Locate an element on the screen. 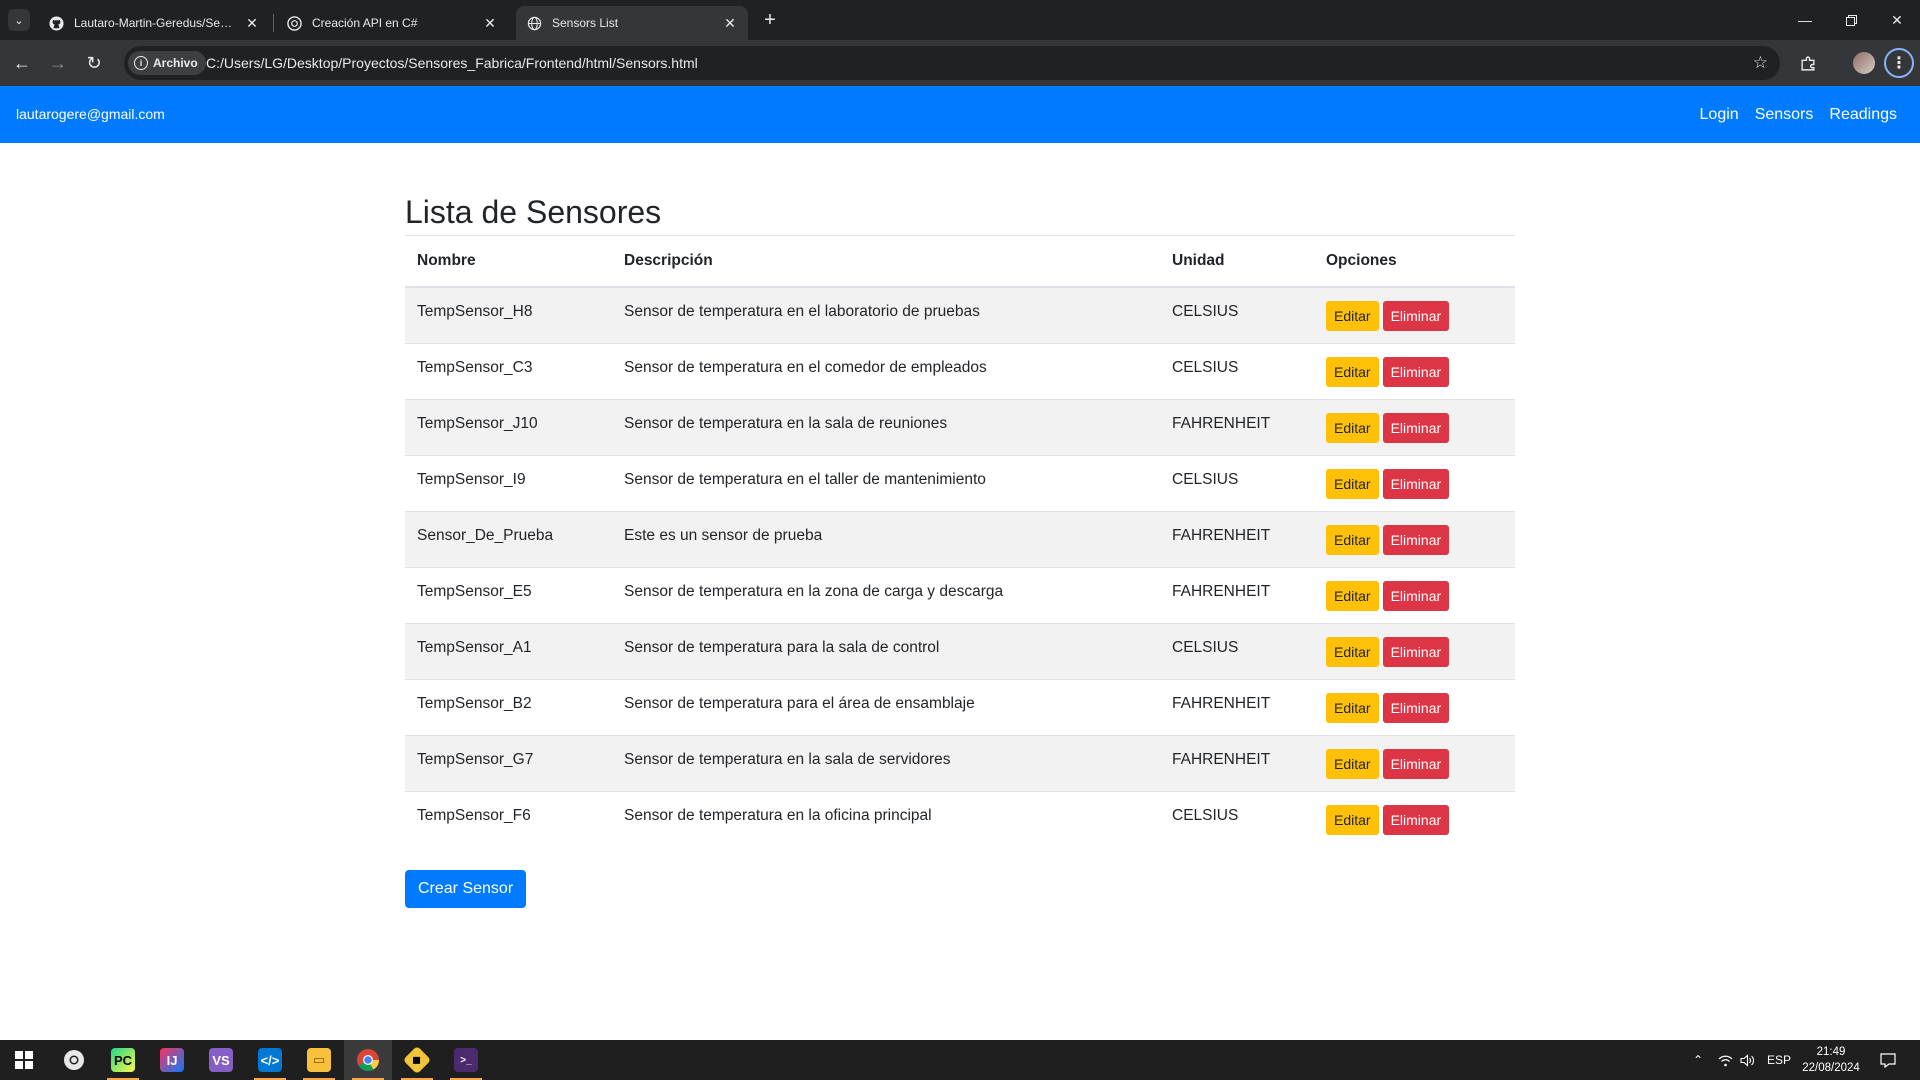  user-email: lautarogere@gmail.com is located at coordinates (90, 114).